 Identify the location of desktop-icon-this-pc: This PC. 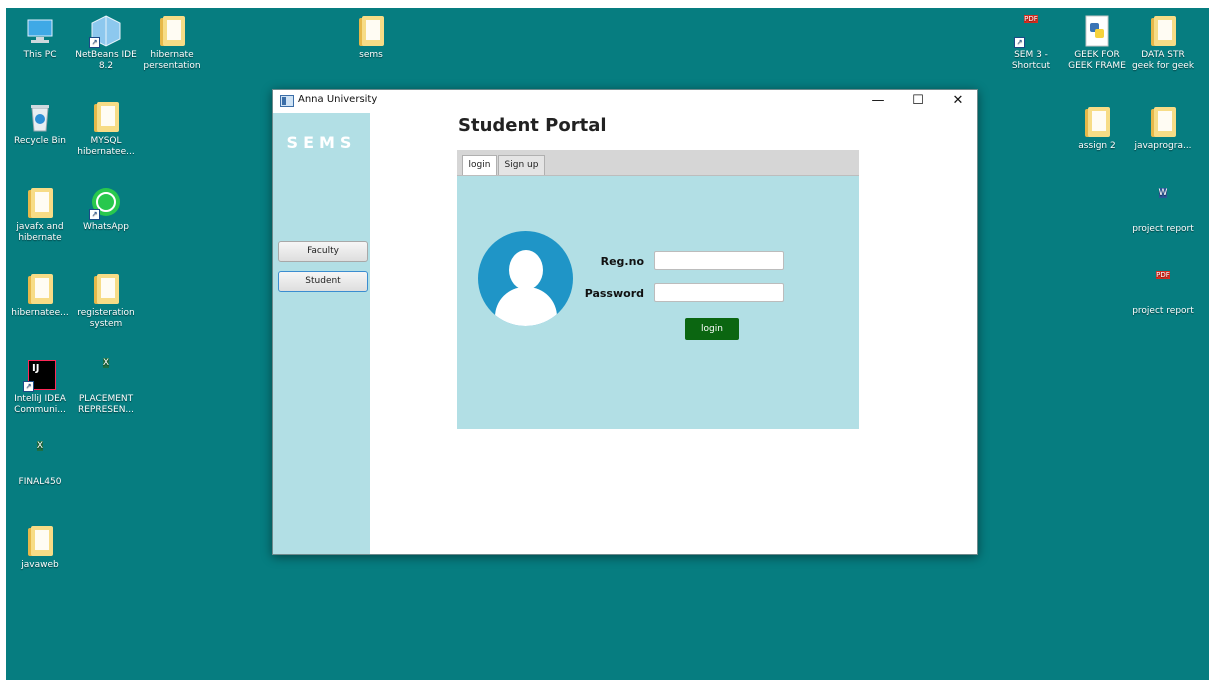
(40, 37).